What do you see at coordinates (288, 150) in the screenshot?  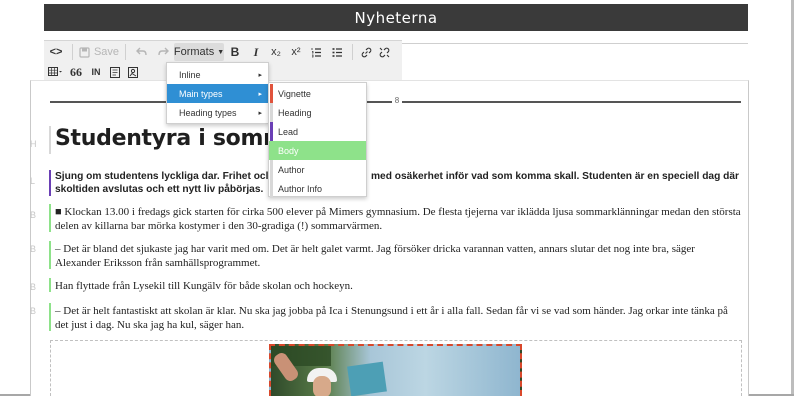 I see `submenu-item-label: Body` at bounding box center [288, 150].